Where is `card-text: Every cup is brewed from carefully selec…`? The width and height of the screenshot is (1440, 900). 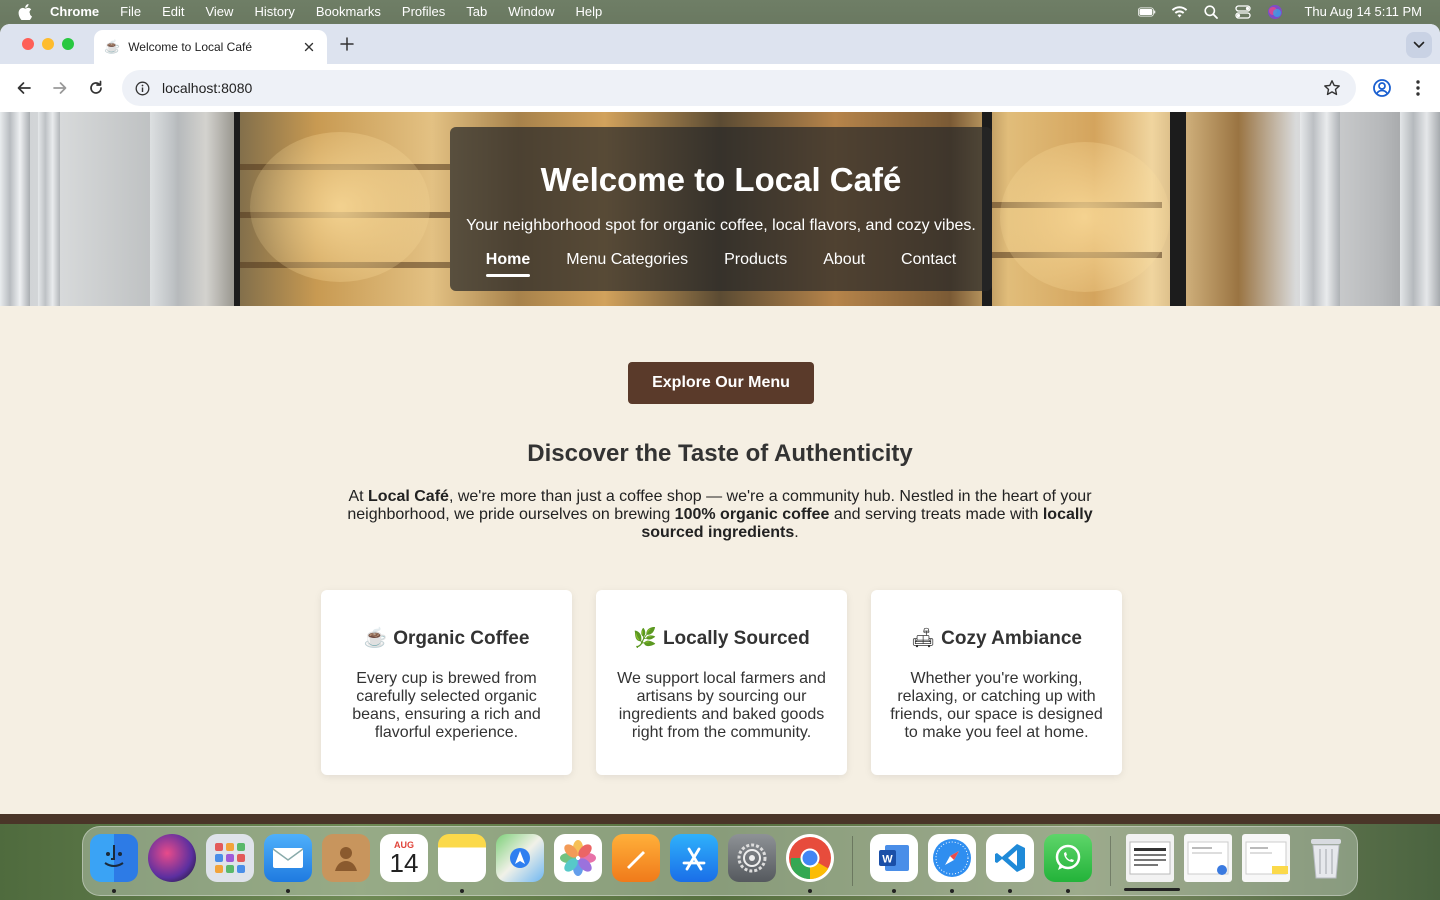
card-text: Every cup is brewed from carefully selec… is located at coordinates (446, 705).